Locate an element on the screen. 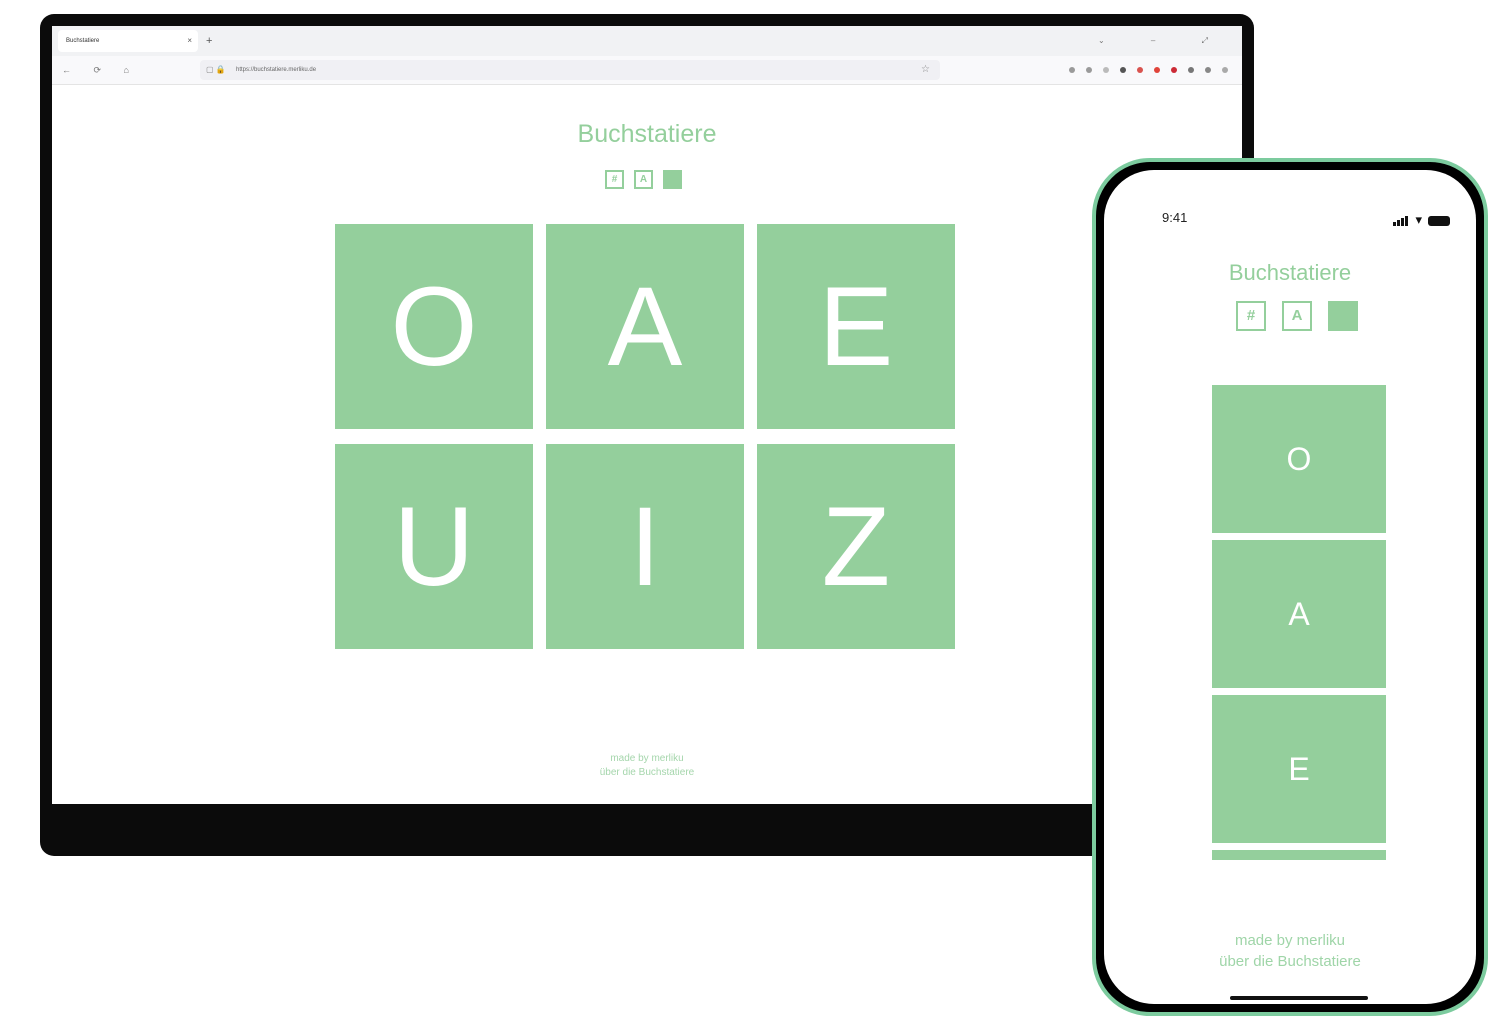 This screenshot has height=1017, width=1490. bookmark-star-icon: ☆ is located at coordinates (925, 70).